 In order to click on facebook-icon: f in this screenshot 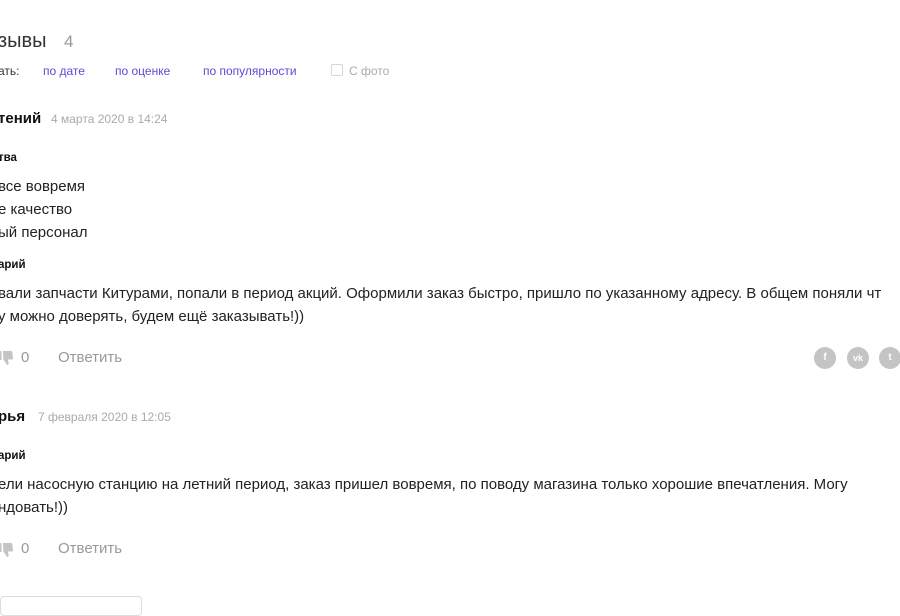, I will do `click(825, 358)`.